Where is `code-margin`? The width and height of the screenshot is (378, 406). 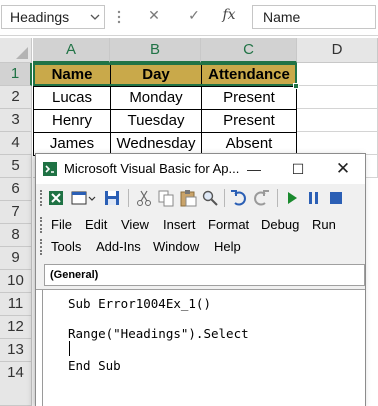
code-margin is located at coordinates (42, 348).